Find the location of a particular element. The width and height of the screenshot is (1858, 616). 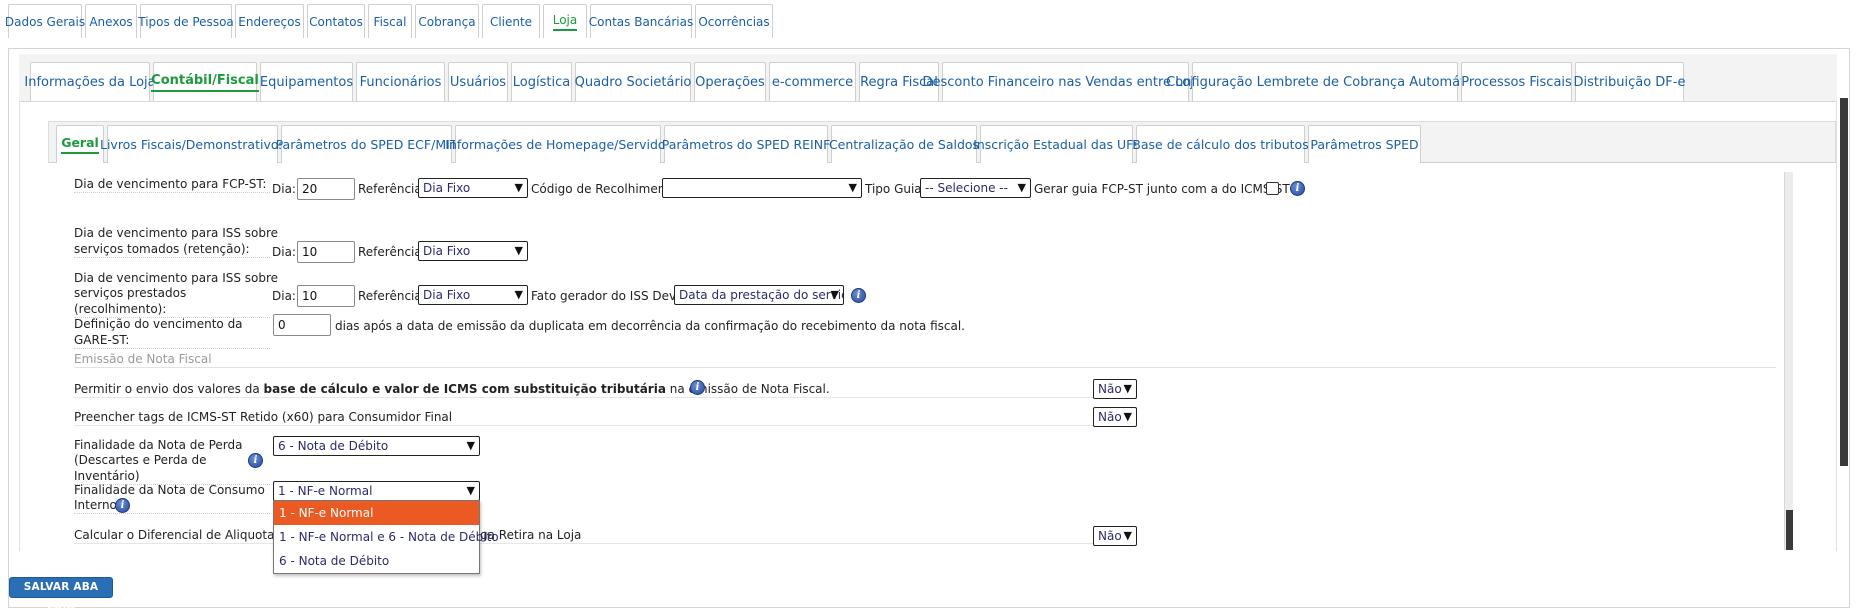

contabil-tab-4: Parâmetros do SPED REINF is located at coordinates (746, 144).